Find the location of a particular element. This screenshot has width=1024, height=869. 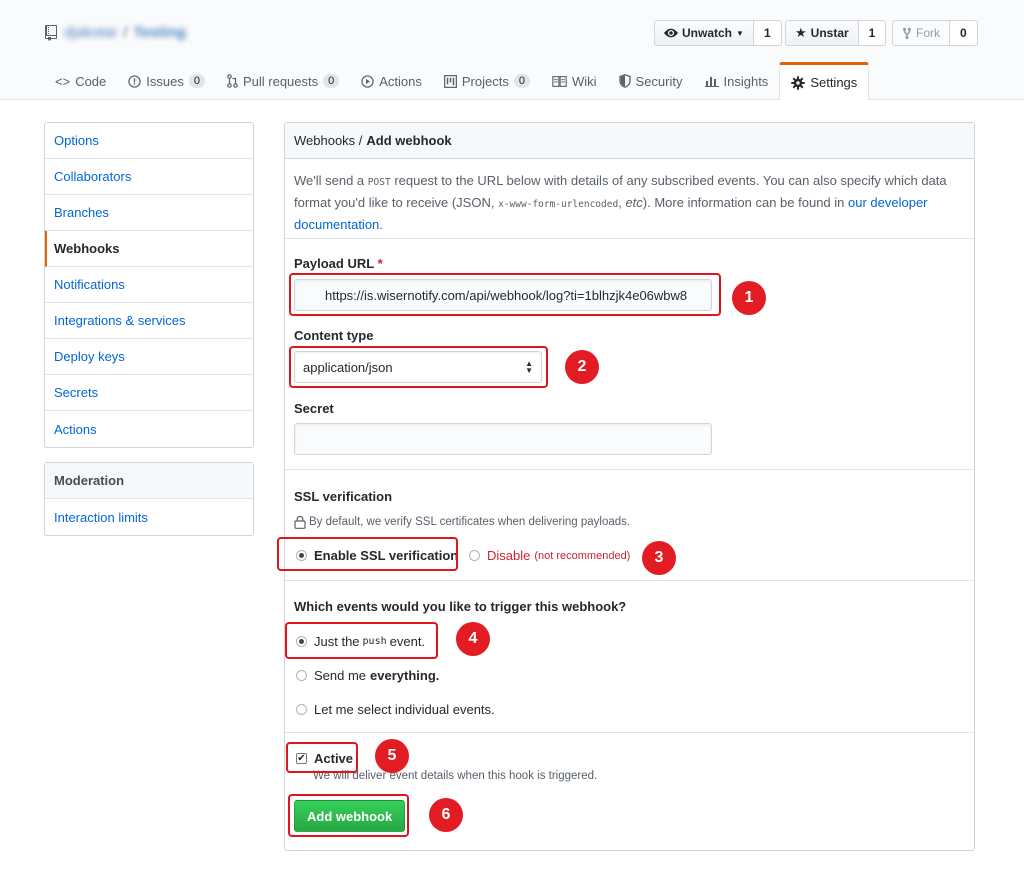

payload-url-label-text: Payload URL is located at coordinates (334, 263).